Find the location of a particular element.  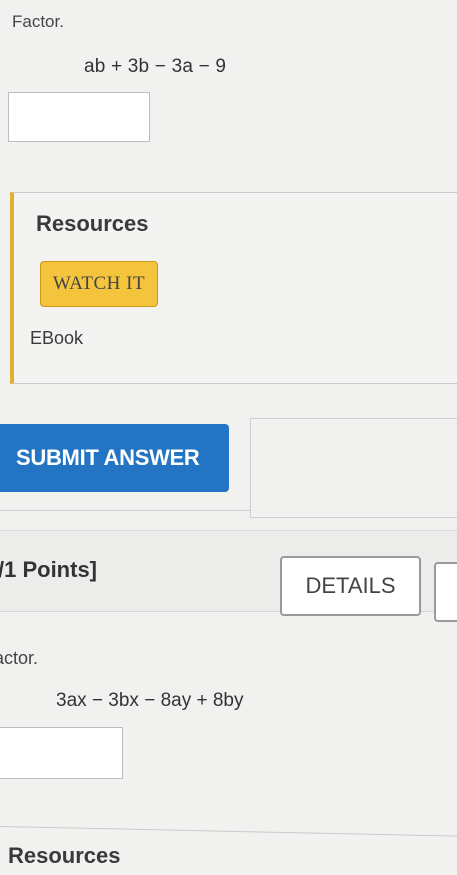

submit-answer-button: SUBMIT ANSWER is located at coordinates (114, 458).